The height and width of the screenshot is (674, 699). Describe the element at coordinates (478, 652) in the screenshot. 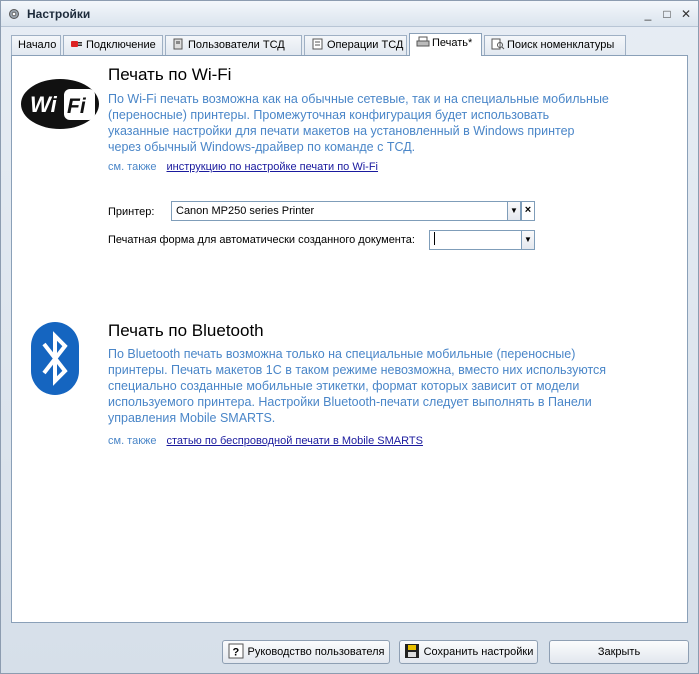

I see `save-settings-label: Сохранить настройки` at that location.